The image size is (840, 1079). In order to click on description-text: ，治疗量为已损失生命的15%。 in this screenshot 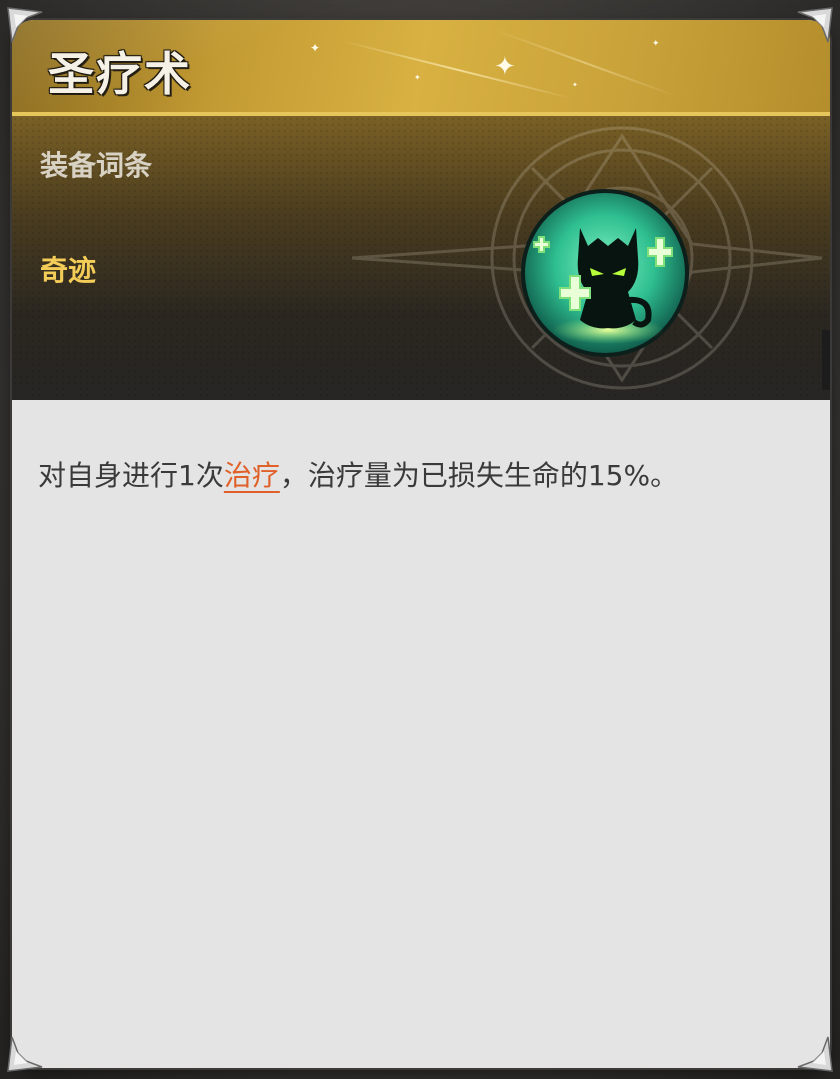, I will do `click(479, 475)`.